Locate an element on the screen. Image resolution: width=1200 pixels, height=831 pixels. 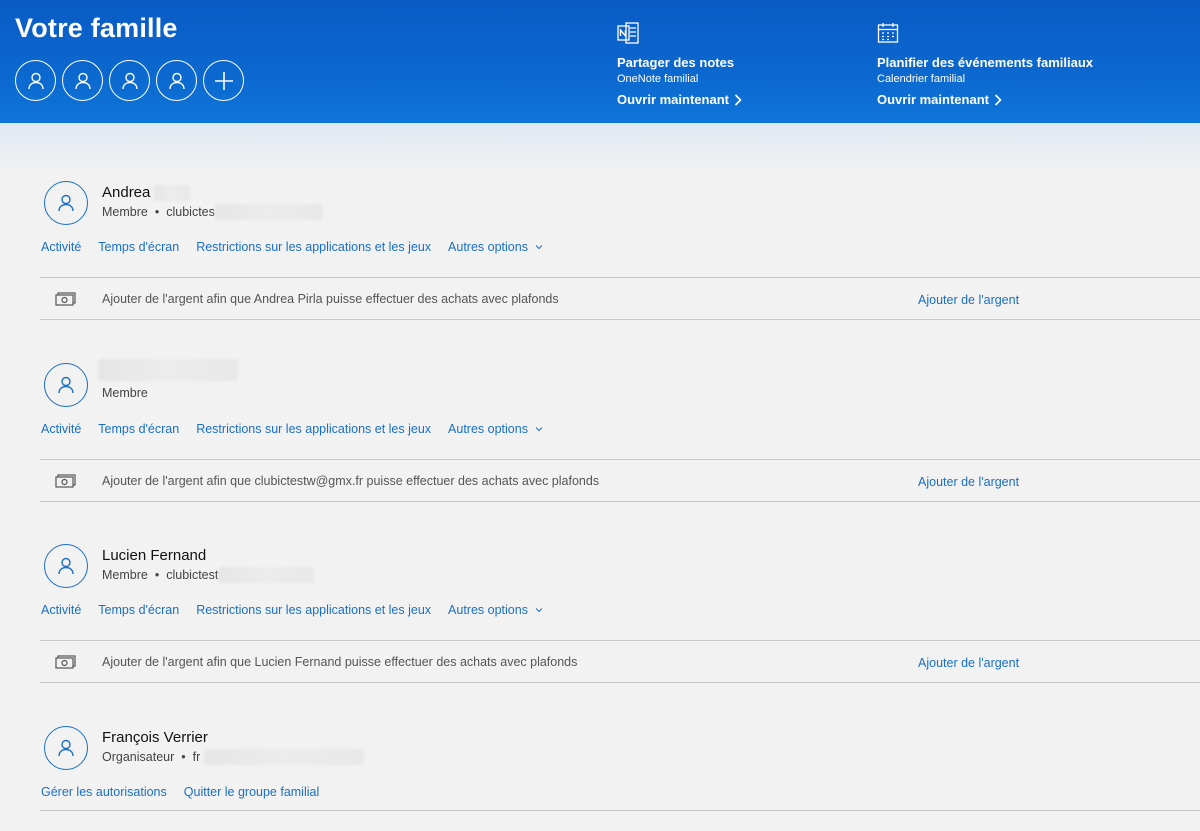
header-fade is located at coordinates (600, 148).